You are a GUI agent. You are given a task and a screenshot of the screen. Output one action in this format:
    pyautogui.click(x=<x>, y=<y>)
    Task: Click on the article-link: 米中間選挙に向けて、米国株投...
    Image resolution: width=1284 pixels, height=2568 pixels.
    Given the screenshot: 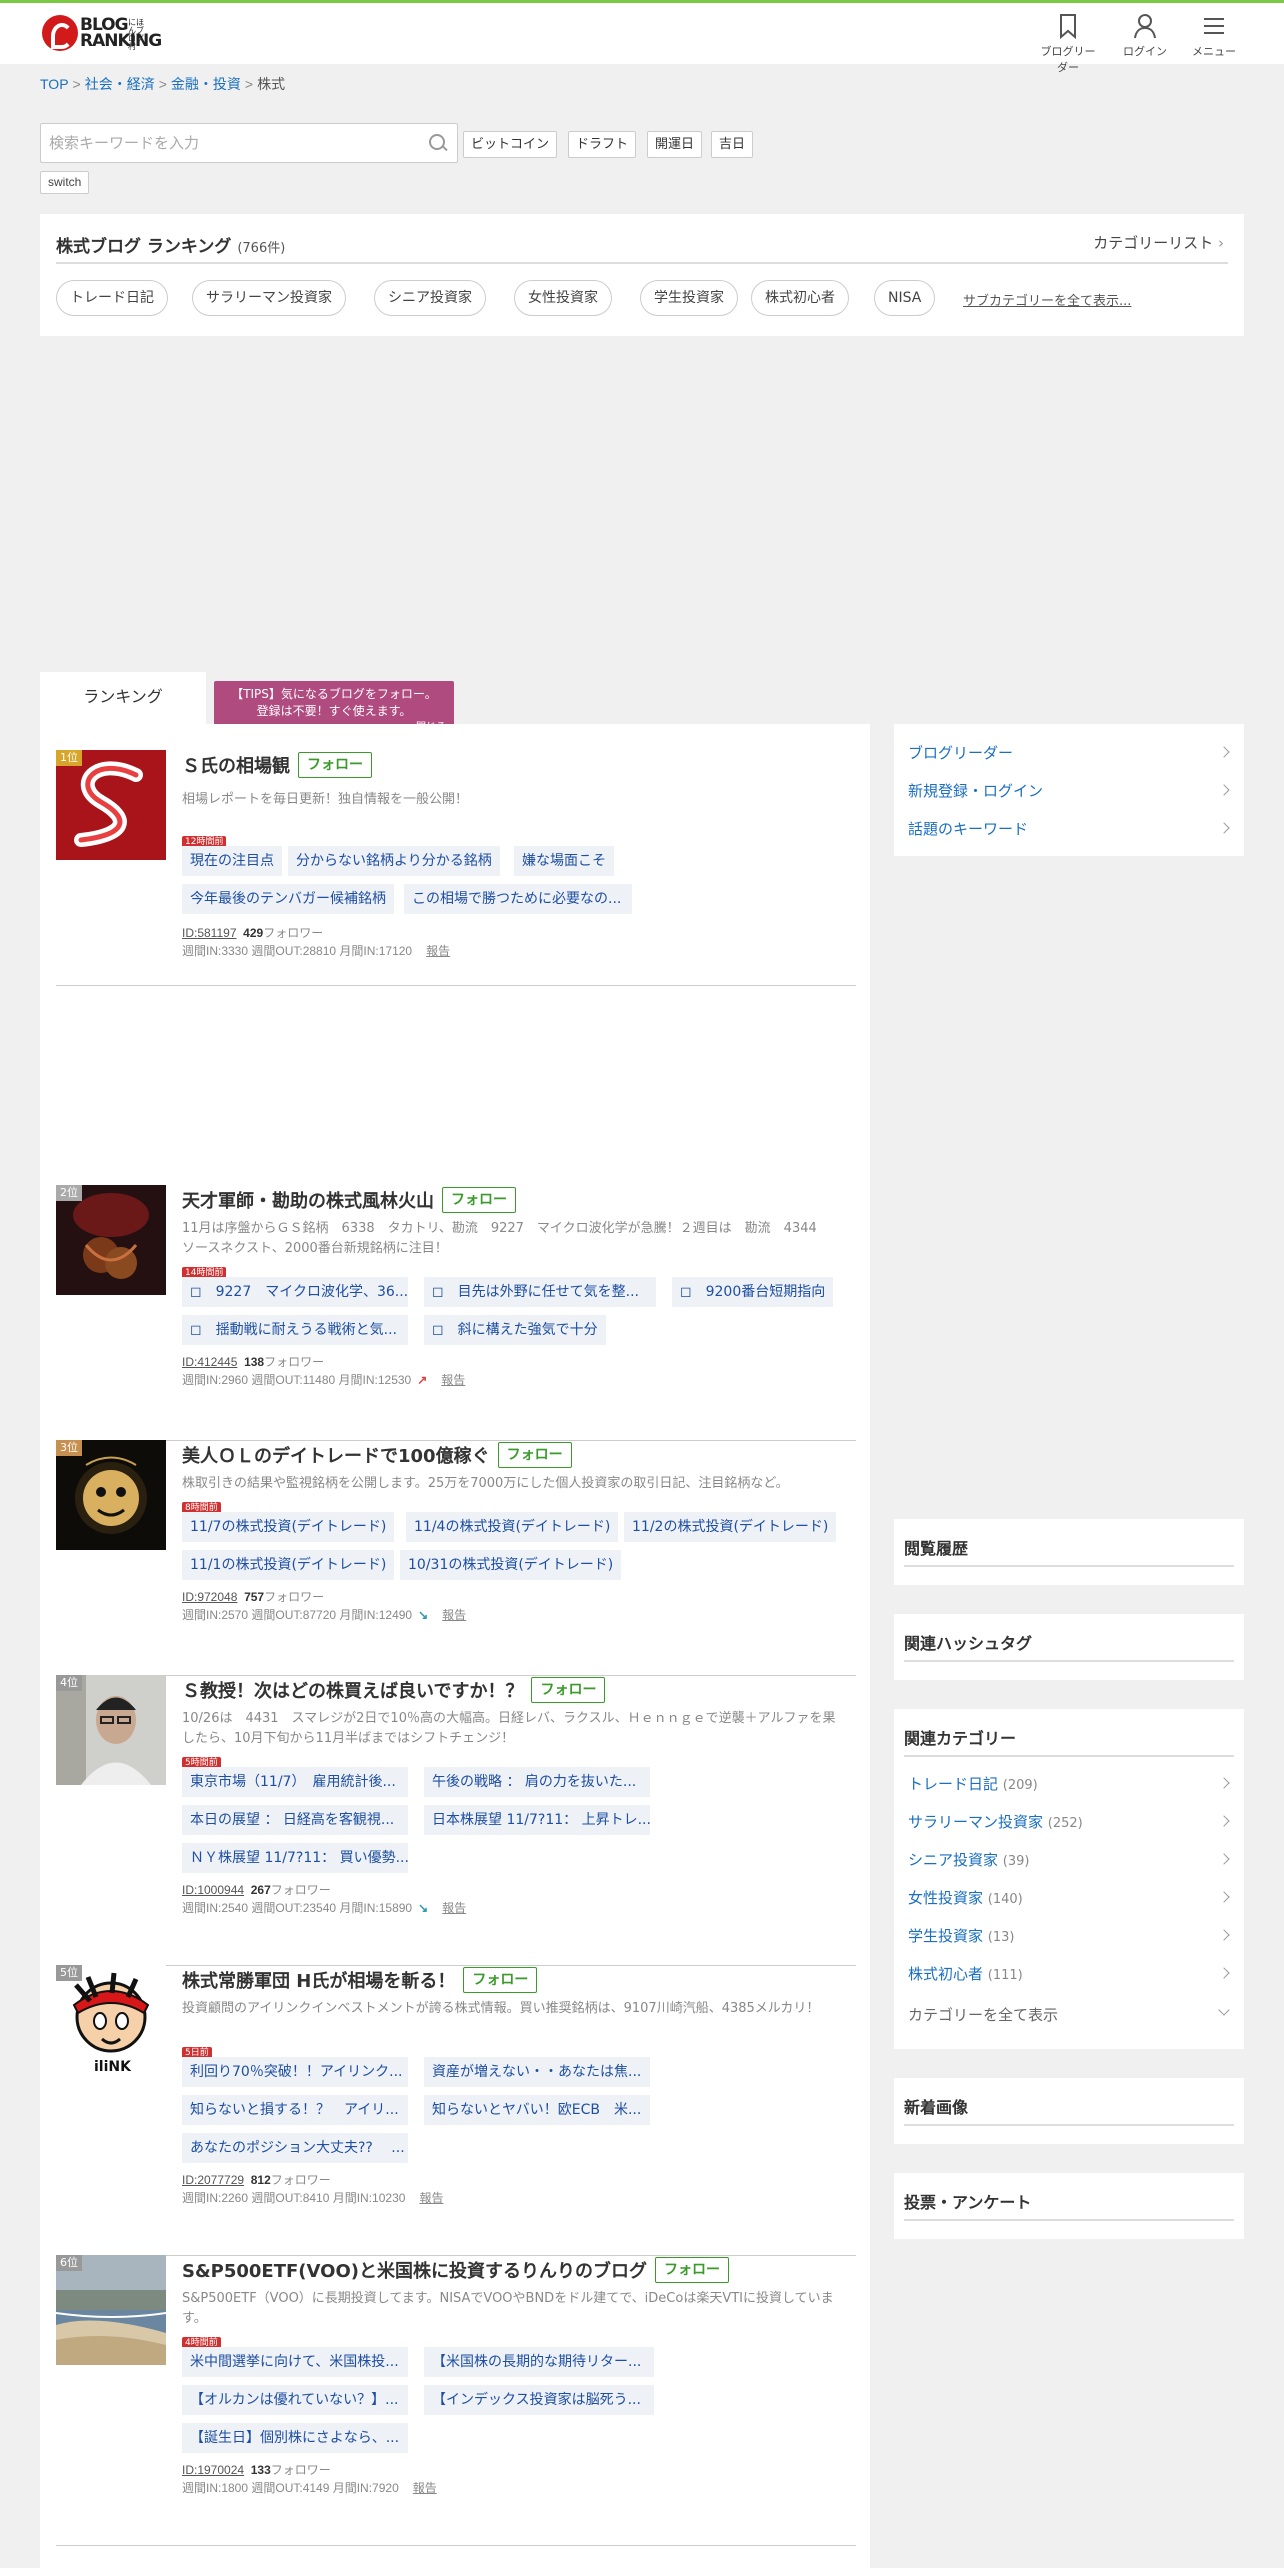 What is the action you would take?
    pyautogui.click(x=295, y=2362)
    